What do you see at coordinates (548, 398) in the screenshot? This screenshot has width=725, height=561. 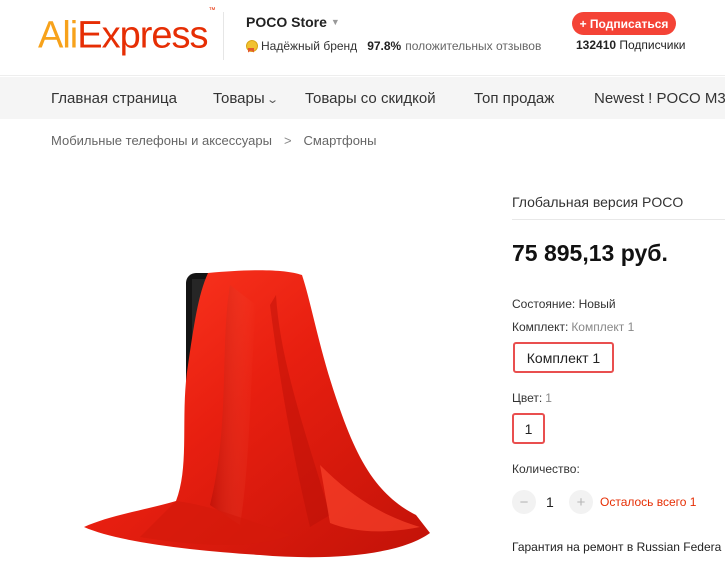 I see `color-value: 1` at bounding box center [548, 398].